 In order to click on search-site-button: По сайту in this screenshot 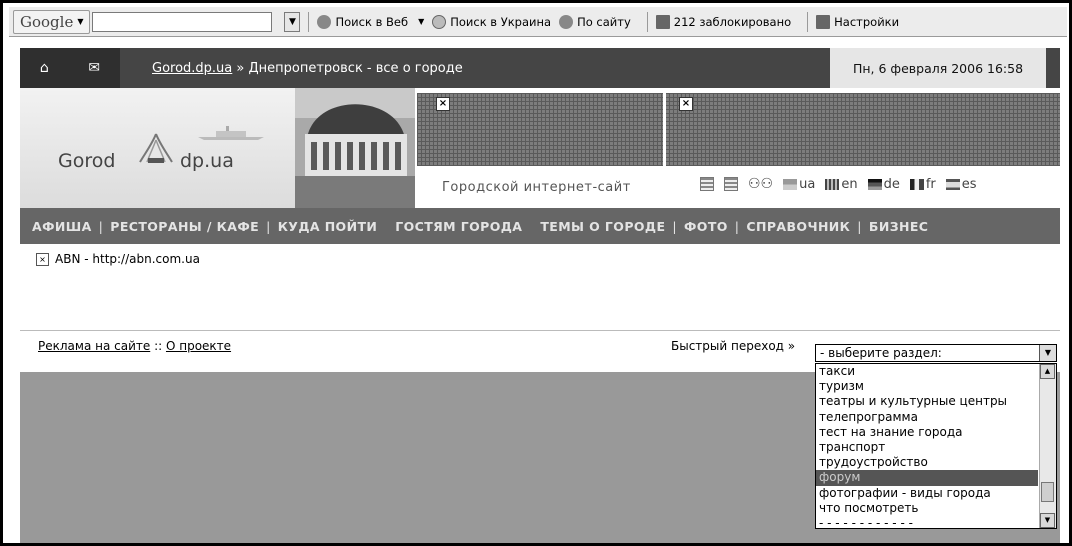, I will do `click(595, 21)`.